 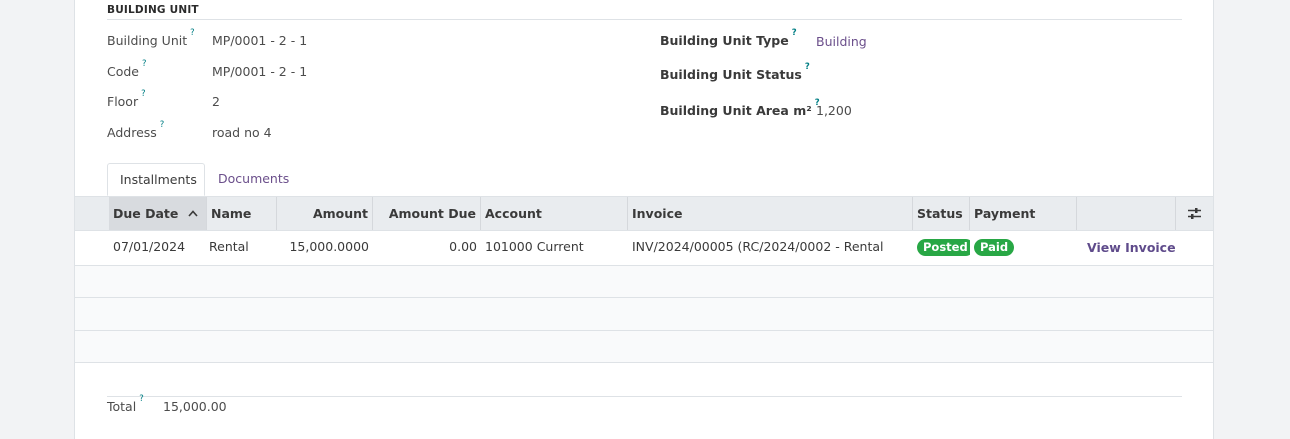 I want to click on cell-amount-due: 0.00, so click(x=463, y=246).